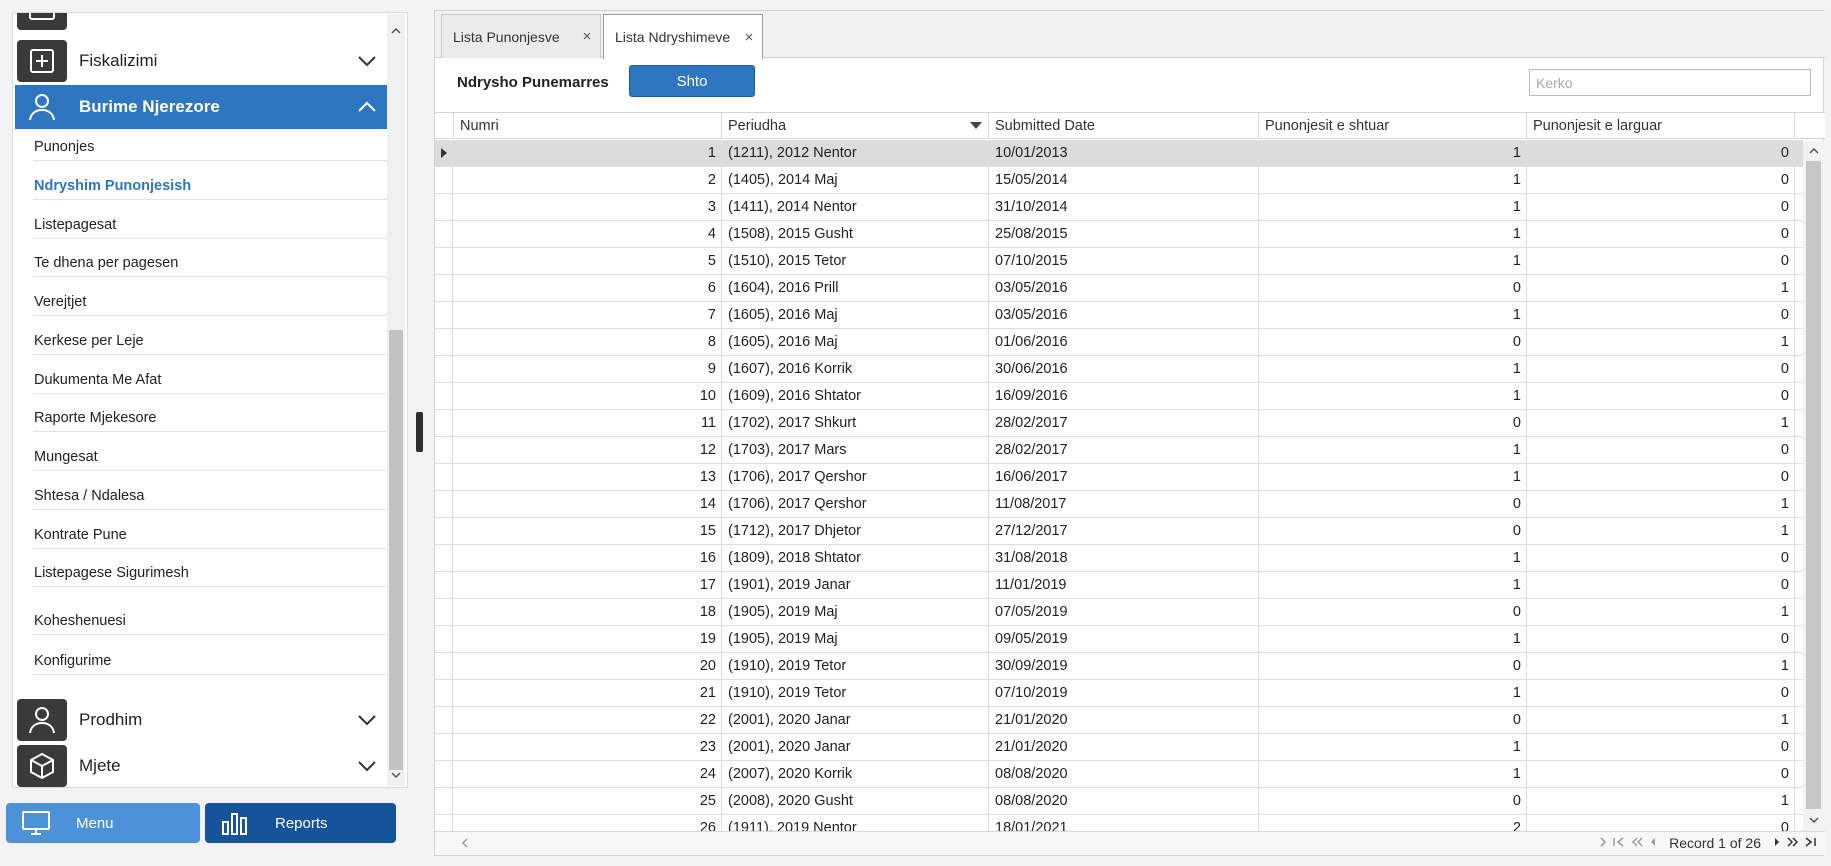  I want to click on sidebar-item-kontrate-pune: Kontrate Pune, so click(215, 536).